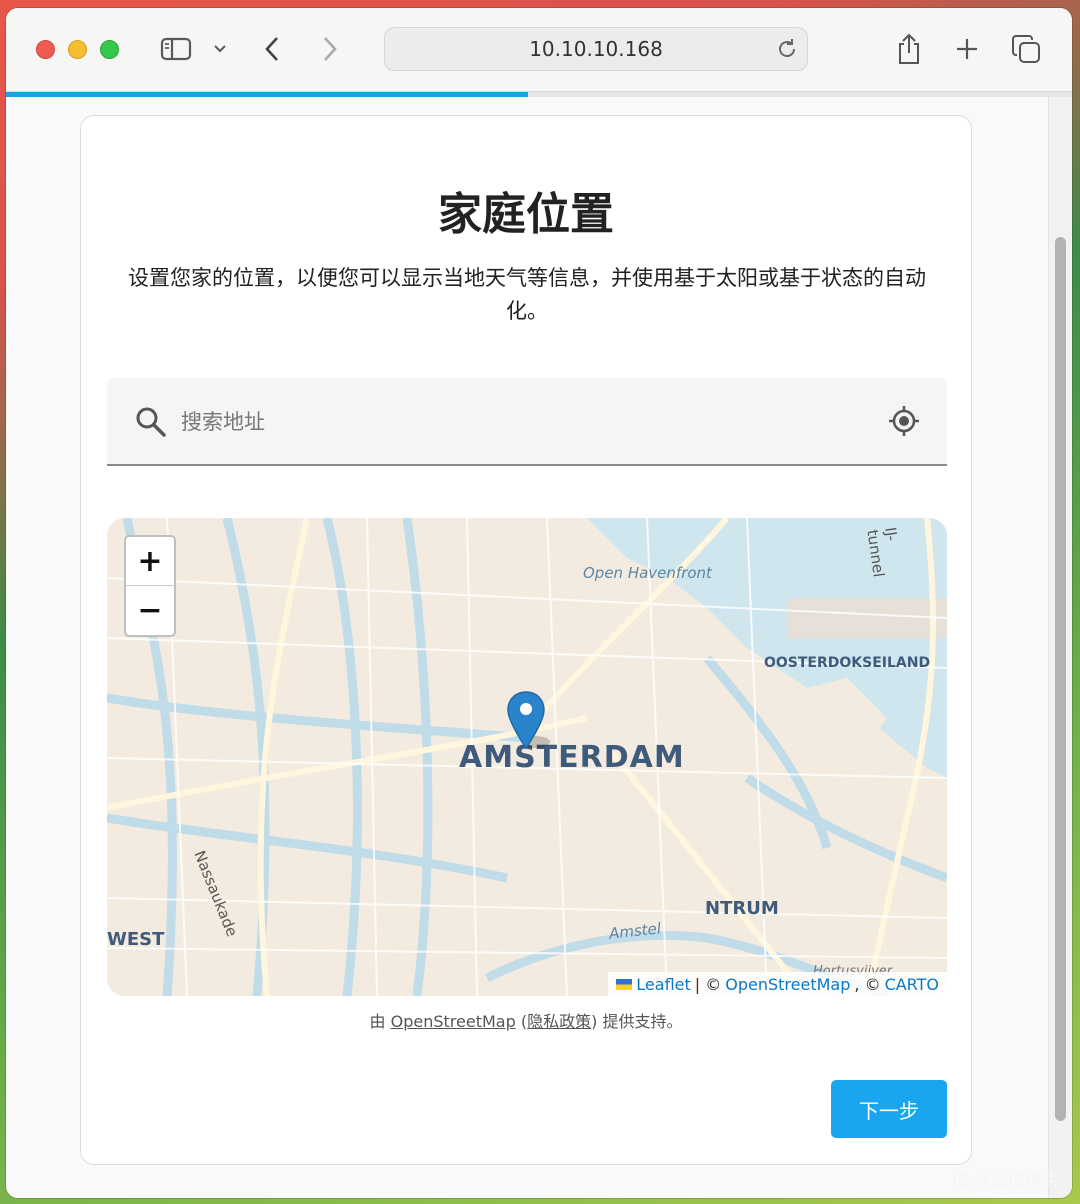 Image resolution: width=1080 pixels, height=1204 pixels. Describe the element at coordinates (150, 610) in the screenshot. I see `zoom-out-button: −` at that location.